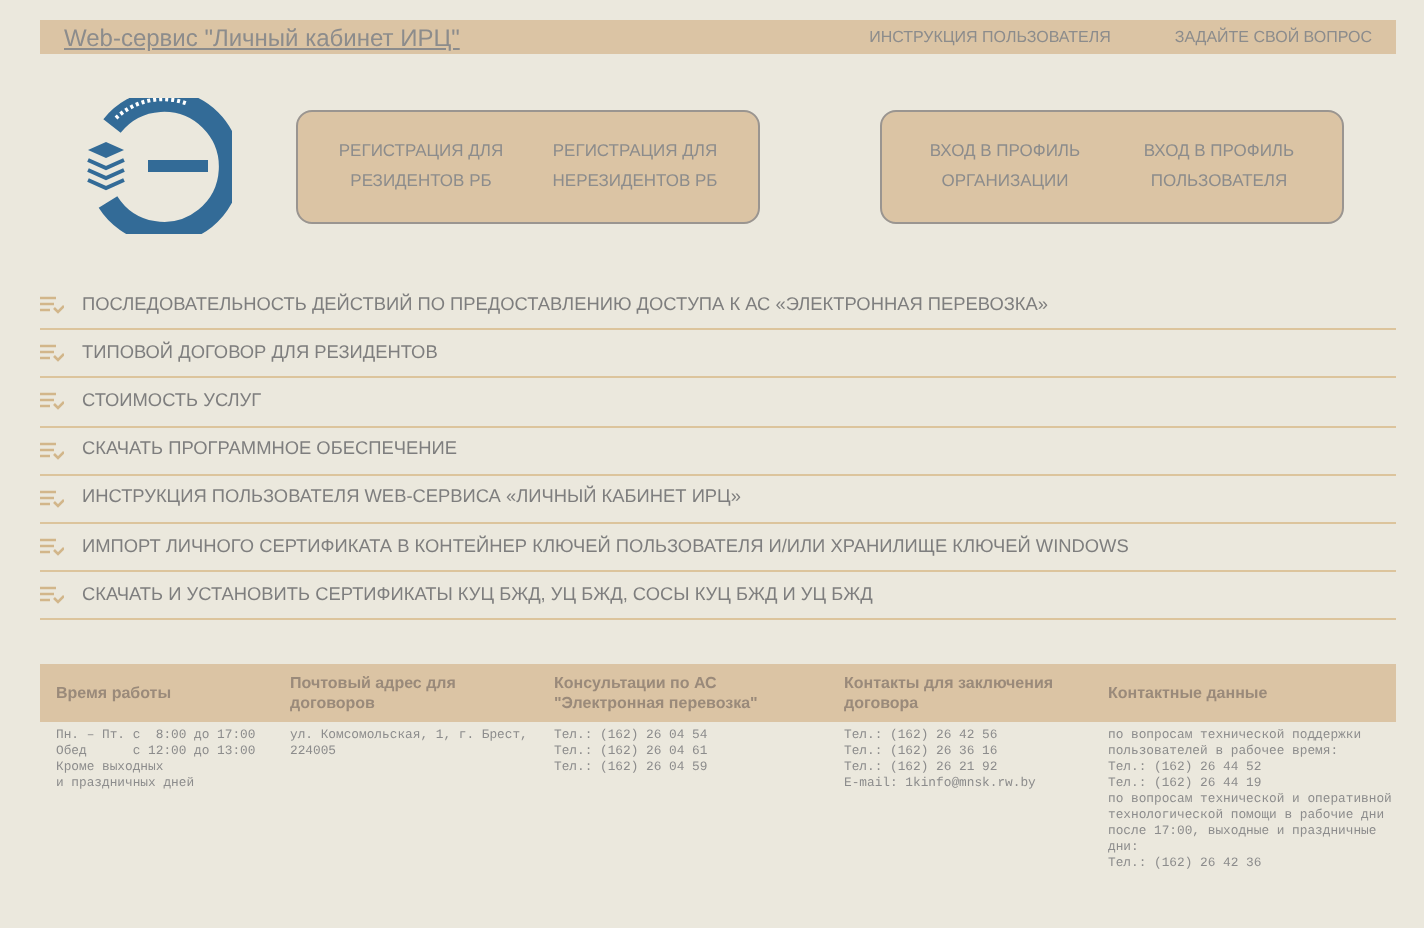  Describe the element at coordinates (683, 693) in the screenshot. I see `column-heading: Консультации по АС "Электронная перевозка"` at that location.